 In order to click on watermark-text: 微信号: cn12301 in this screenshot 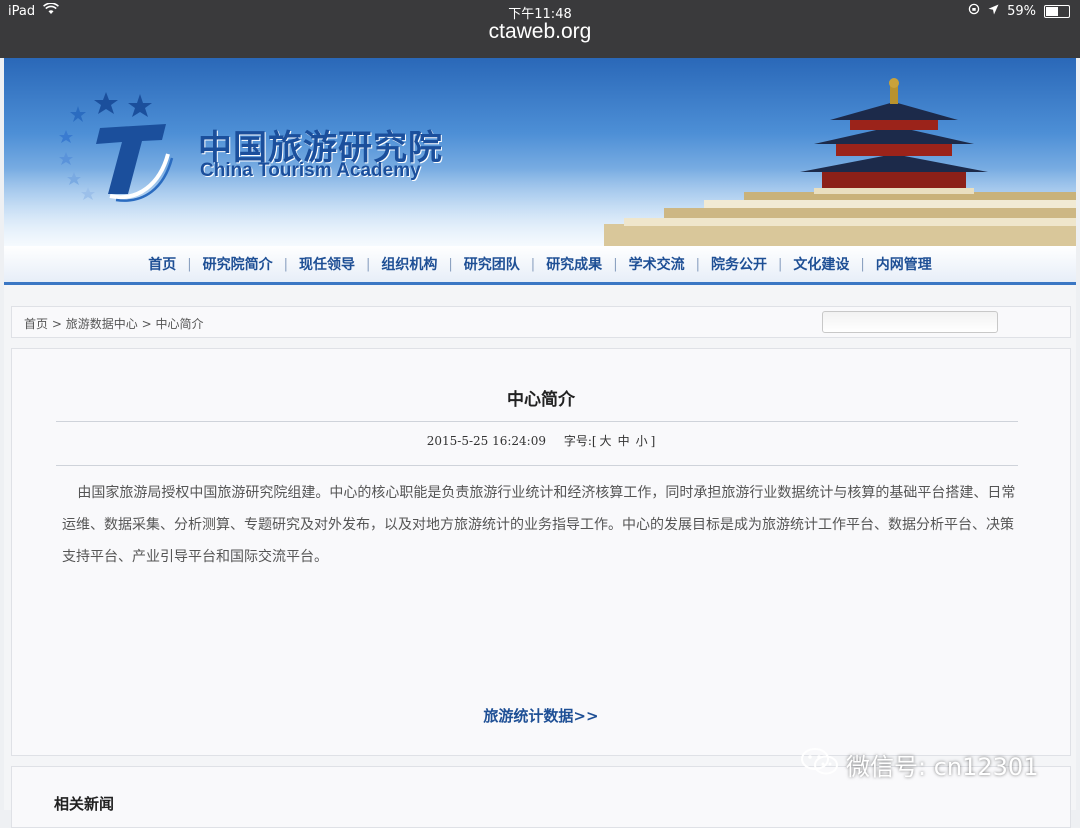, I will do `click(942, 766)`.